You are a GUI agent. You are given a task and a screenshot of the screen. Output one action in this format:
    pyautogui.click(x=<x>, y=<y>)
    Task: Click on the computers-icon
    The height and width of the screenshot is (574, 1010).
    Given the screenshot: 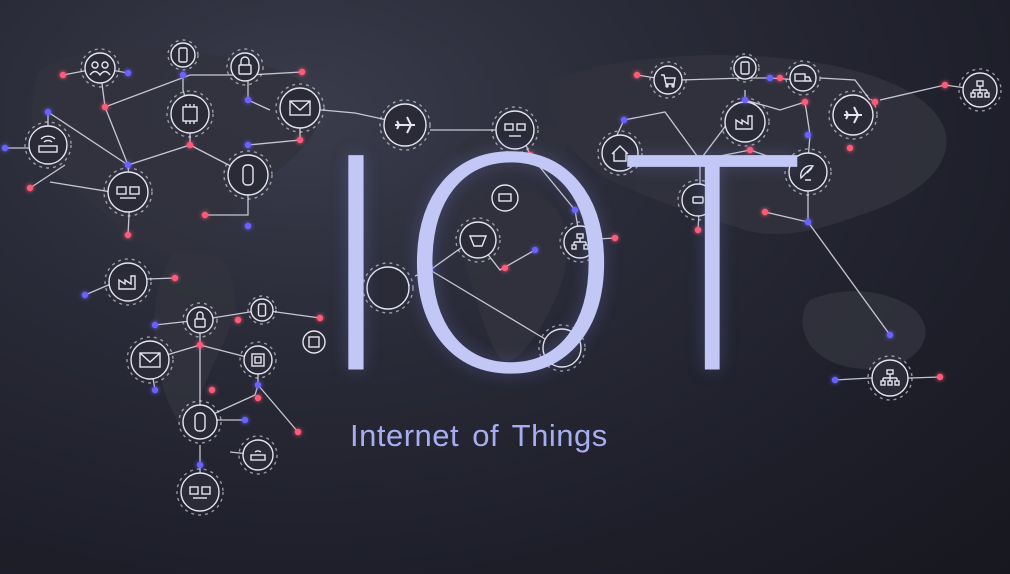 What is the action you would take?
    pyautogui.click(x=200, y=492)
    